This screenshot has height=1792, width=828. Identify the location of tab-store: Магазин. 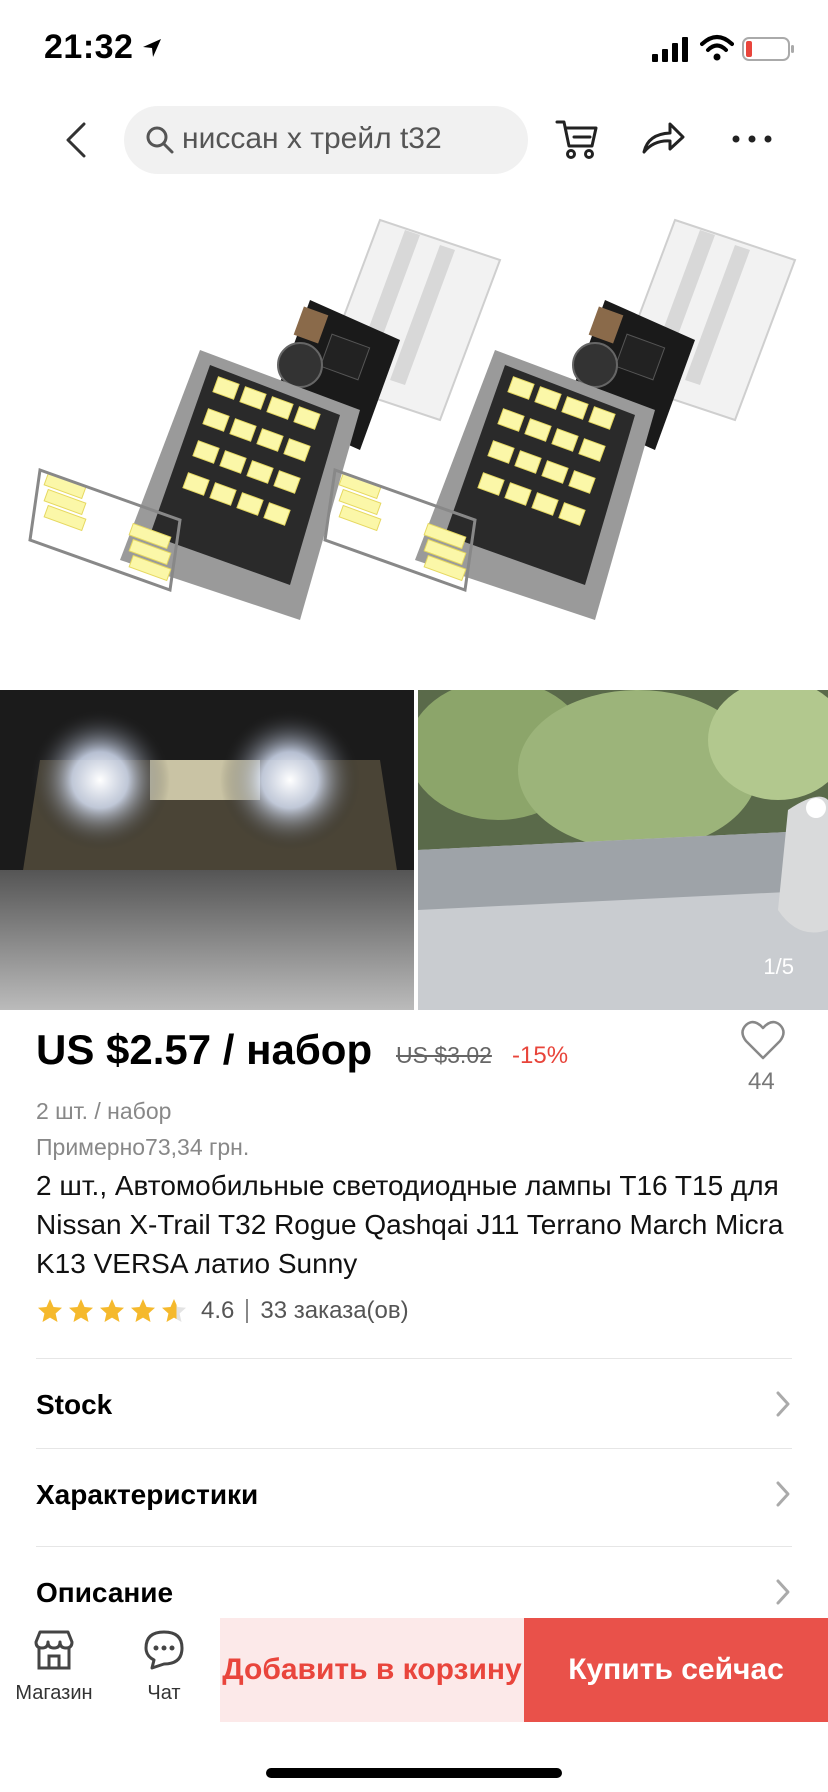
(54, 1666).